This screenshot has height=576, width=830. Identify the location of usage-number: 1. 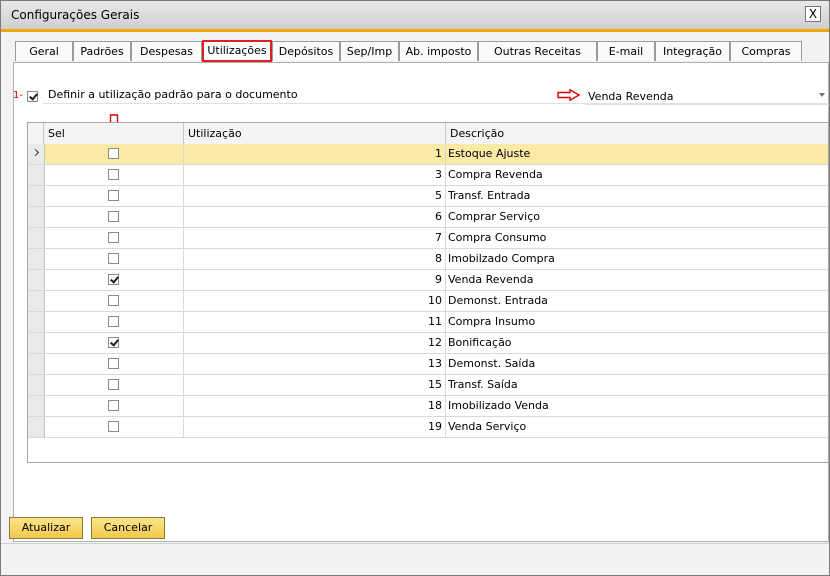
(315, 154).